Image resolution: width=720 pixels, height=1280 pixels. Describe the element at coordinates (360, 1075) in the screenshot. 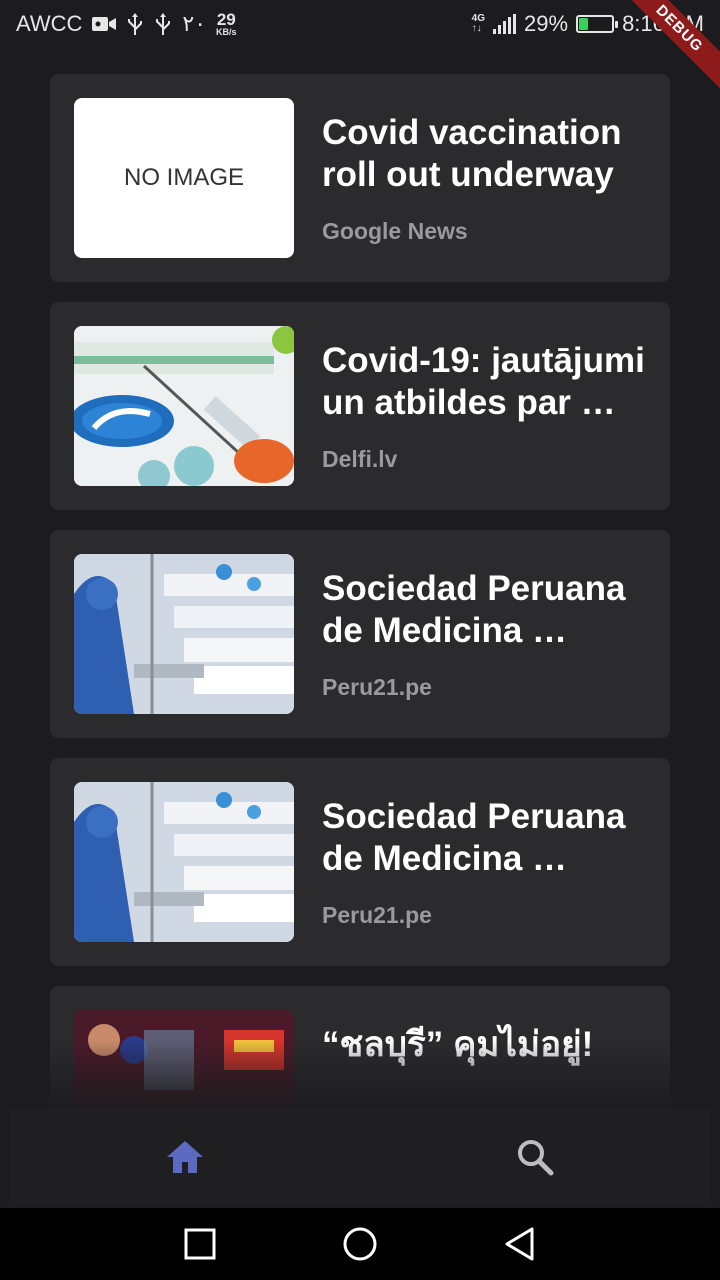

I see `feed-fade` at that location.